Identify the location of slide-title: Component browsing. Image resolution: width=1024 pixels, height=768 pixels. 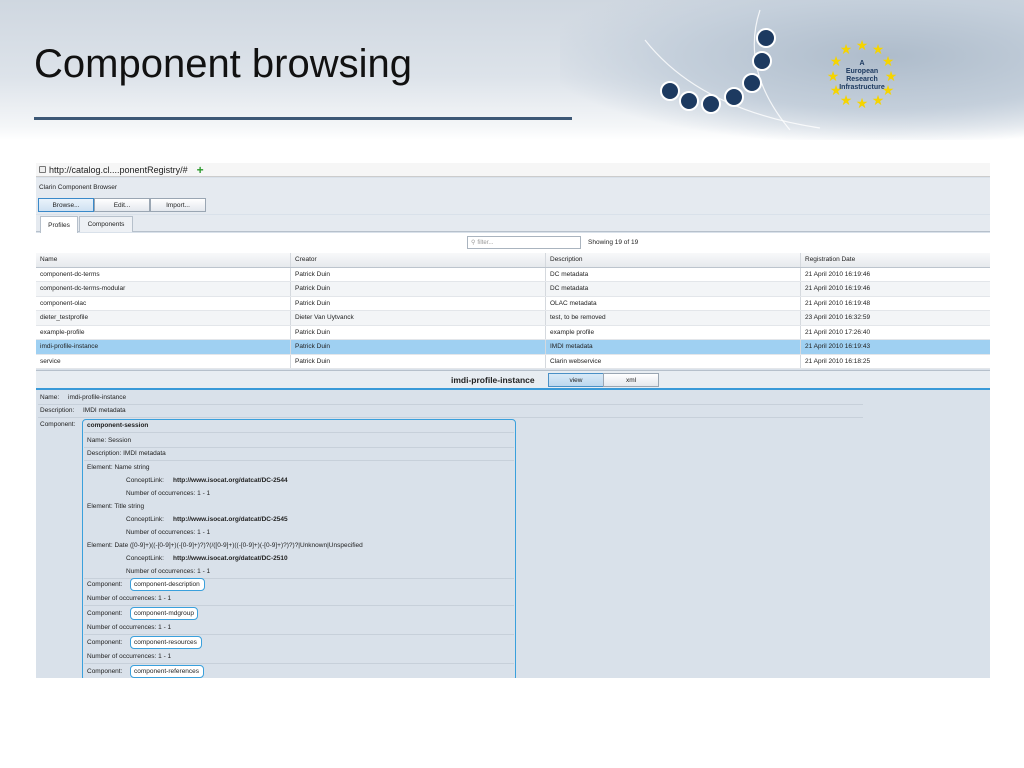
(223, 64).